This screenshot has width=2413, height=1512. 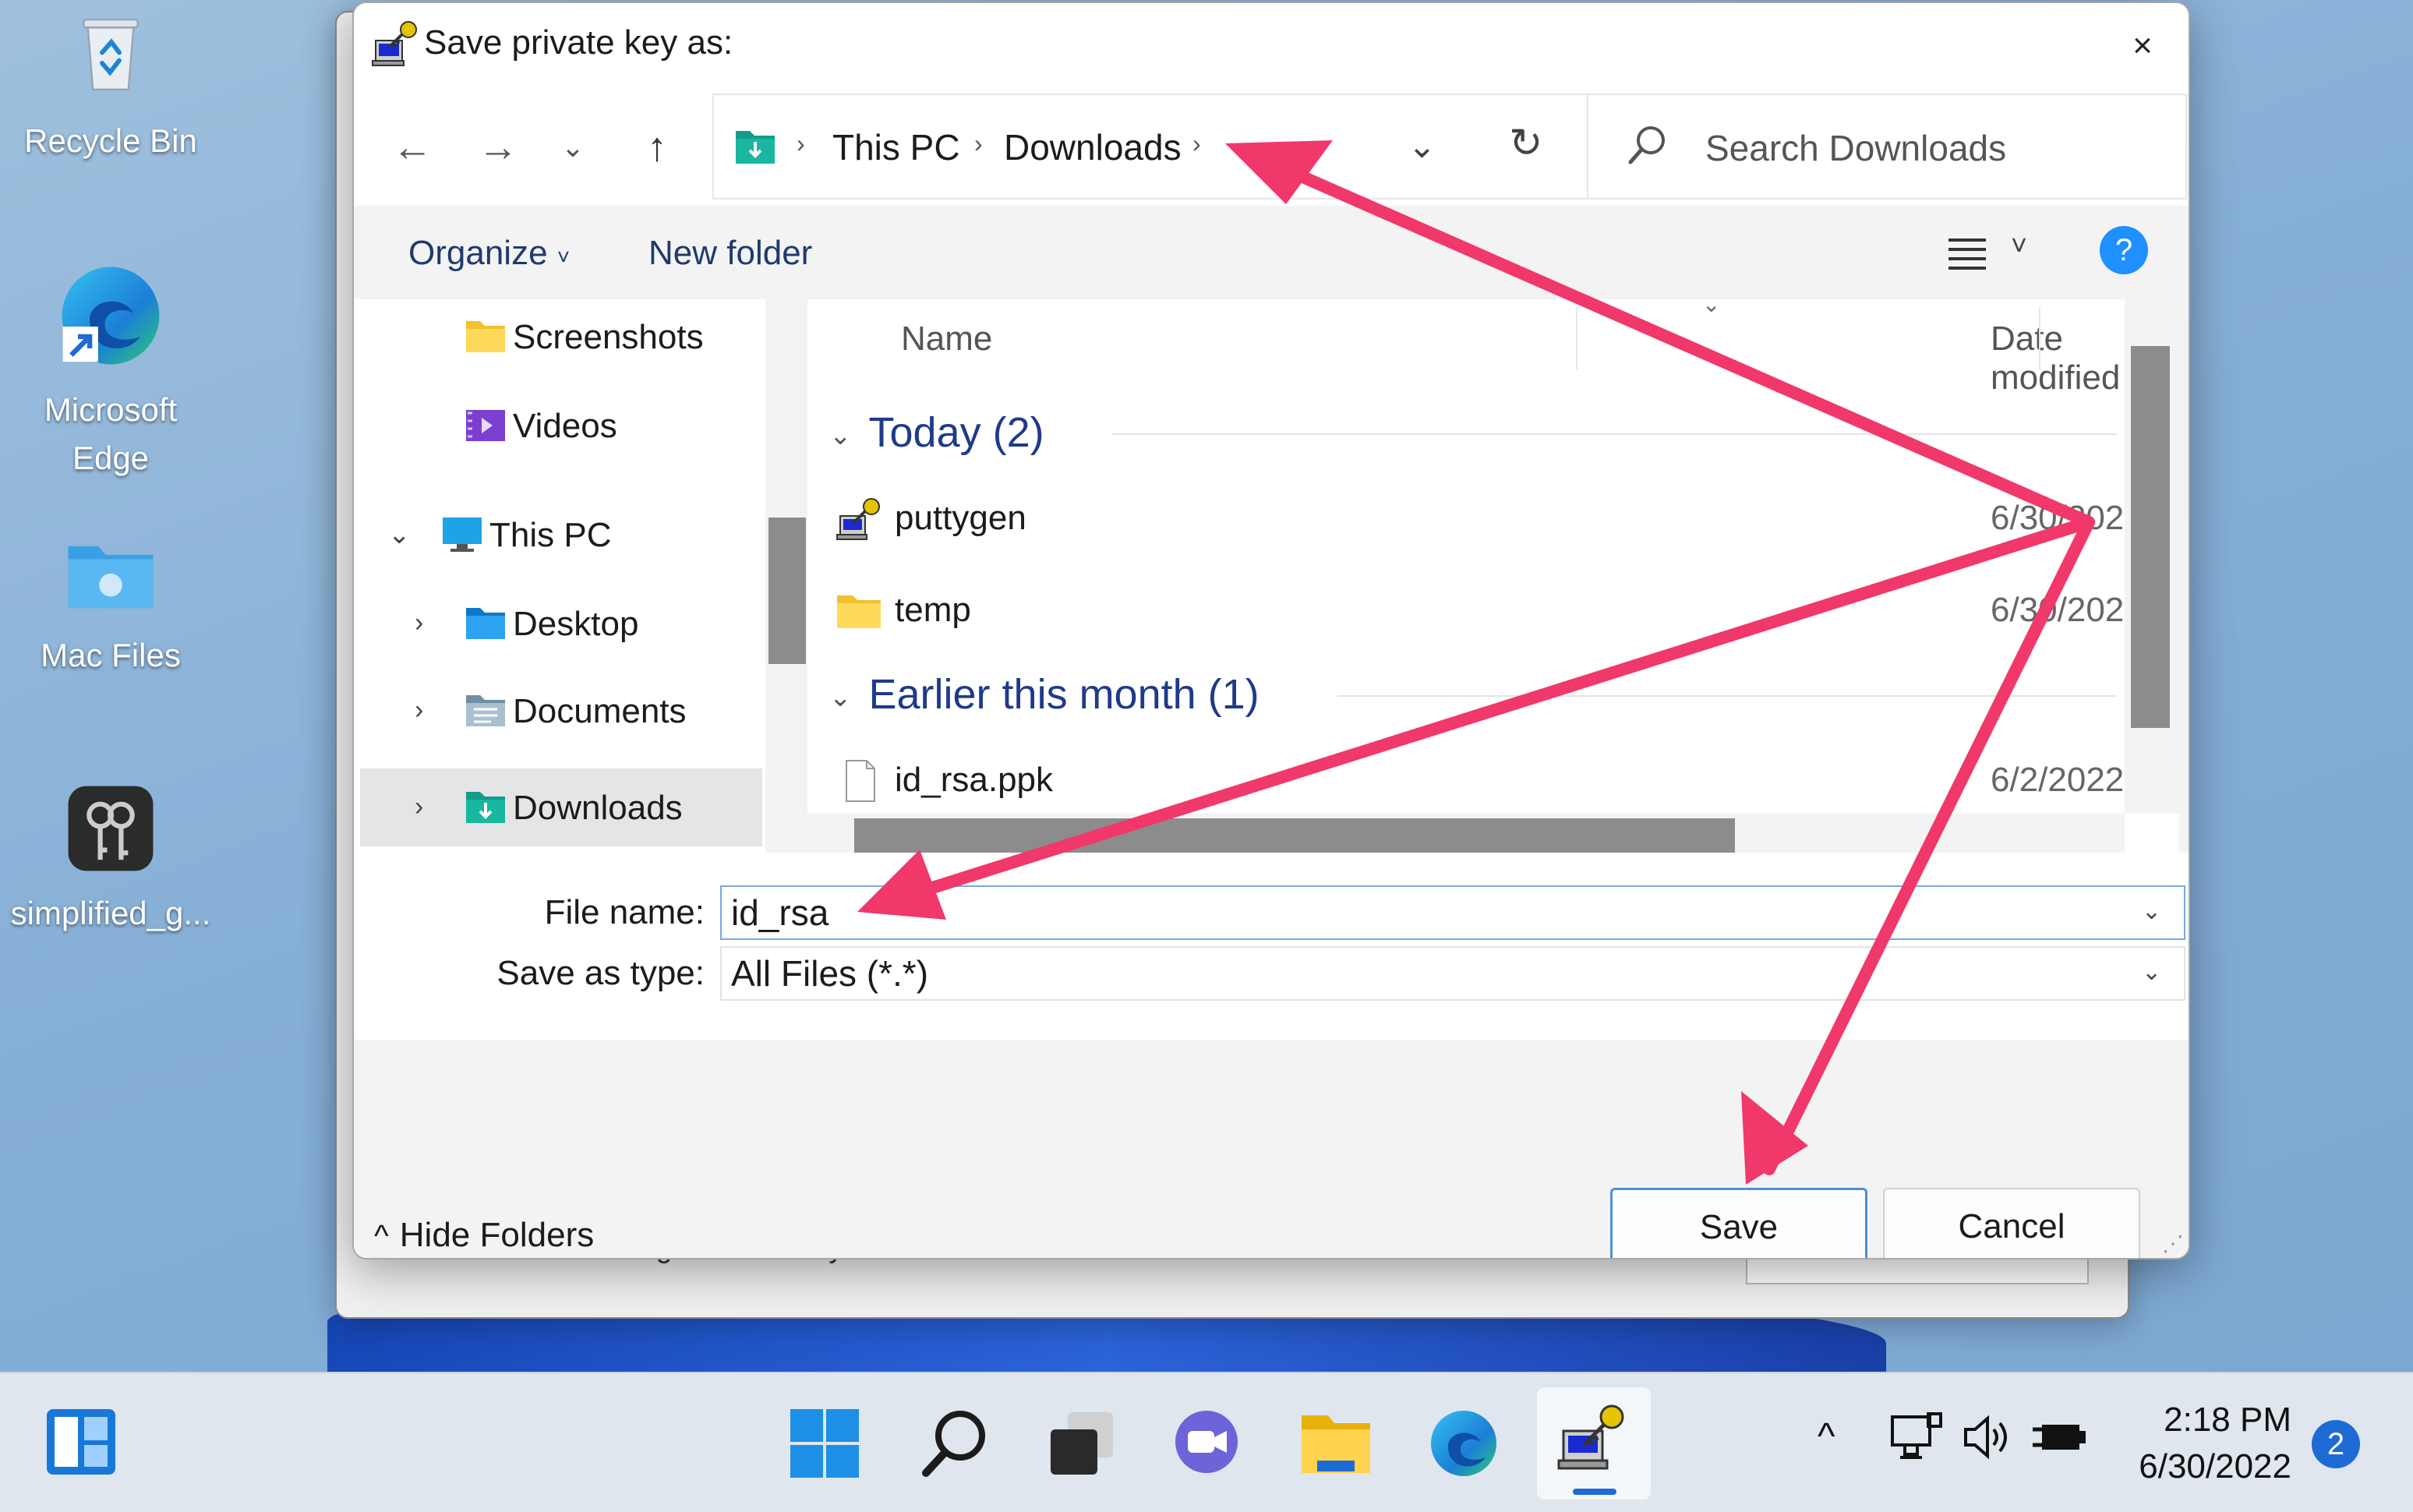 What do you see at coordinates (2173, 1243) in the screenshot?
I see `resize-grip-icon: ⋰` at bounding box center [2173, 1243].